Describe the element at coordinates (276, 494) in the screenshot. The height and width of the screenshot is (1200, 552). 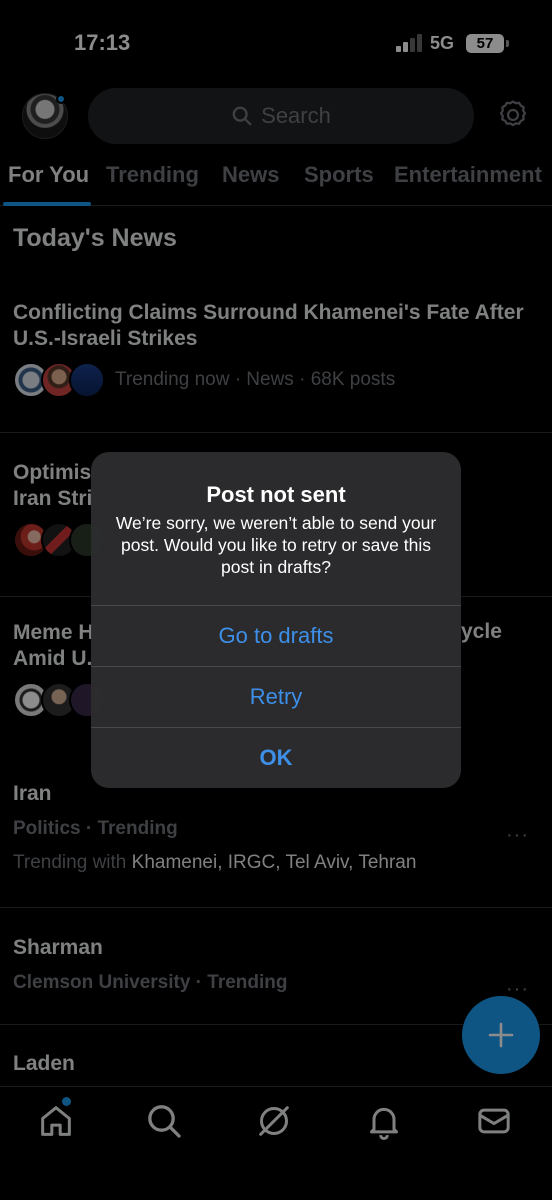
I see `dialog-title: Post not sent` at that location.